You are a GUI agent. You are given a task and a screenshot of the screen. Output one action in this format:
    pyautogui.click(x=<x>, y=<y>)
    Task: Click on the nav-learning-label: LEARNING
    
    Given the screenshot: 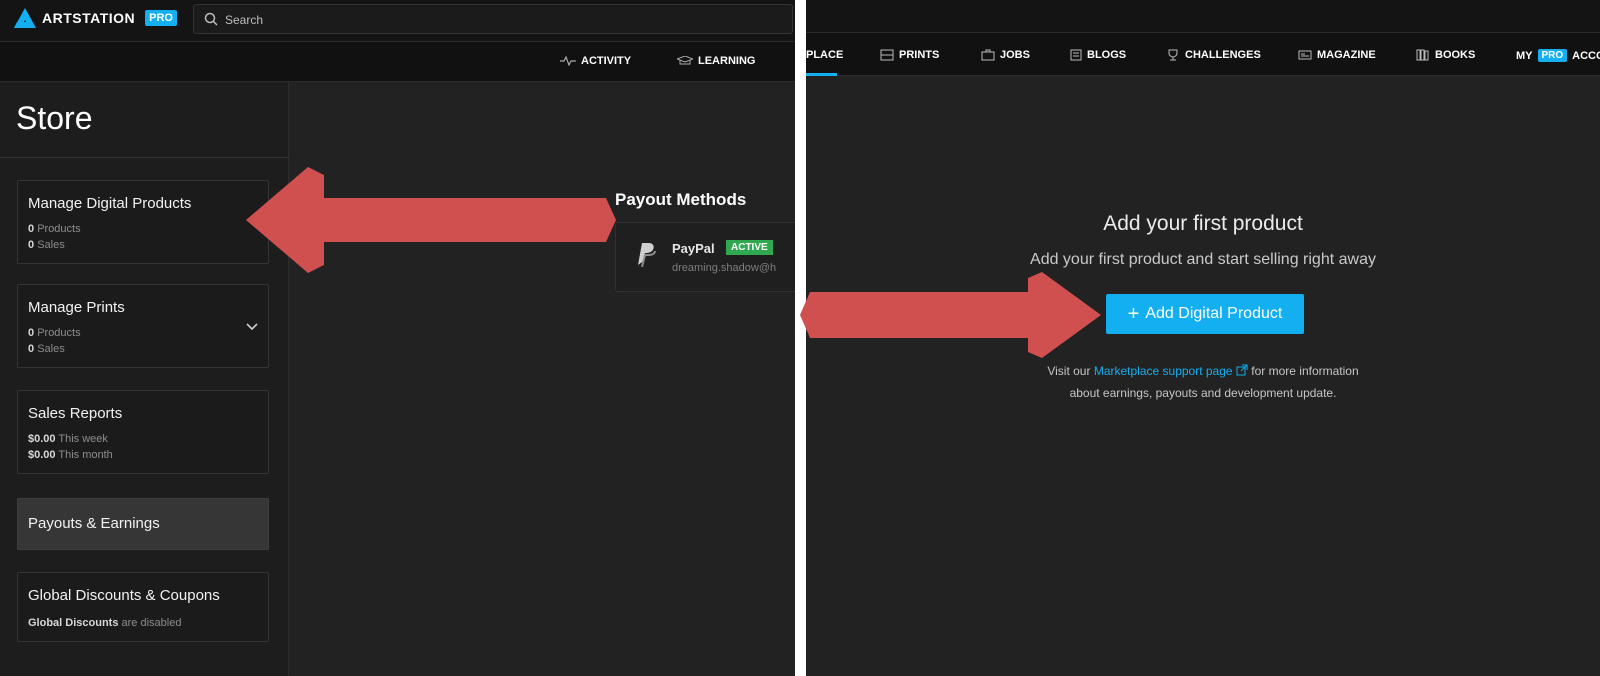 What is the action you would take?
    pyautogui.click(x=727, y=61)
    